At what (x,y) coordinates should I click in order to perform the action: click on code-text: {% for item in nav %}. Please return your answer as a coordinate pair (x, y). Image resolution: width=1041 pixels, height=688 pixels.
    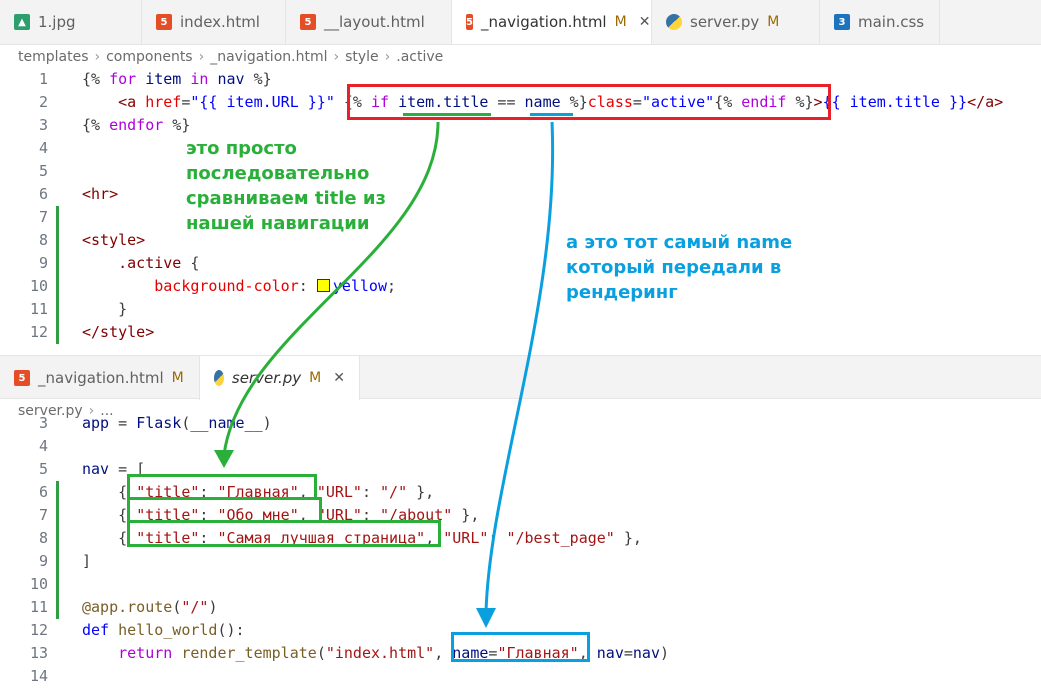
    Looking at the image, I should click on (177, 79).